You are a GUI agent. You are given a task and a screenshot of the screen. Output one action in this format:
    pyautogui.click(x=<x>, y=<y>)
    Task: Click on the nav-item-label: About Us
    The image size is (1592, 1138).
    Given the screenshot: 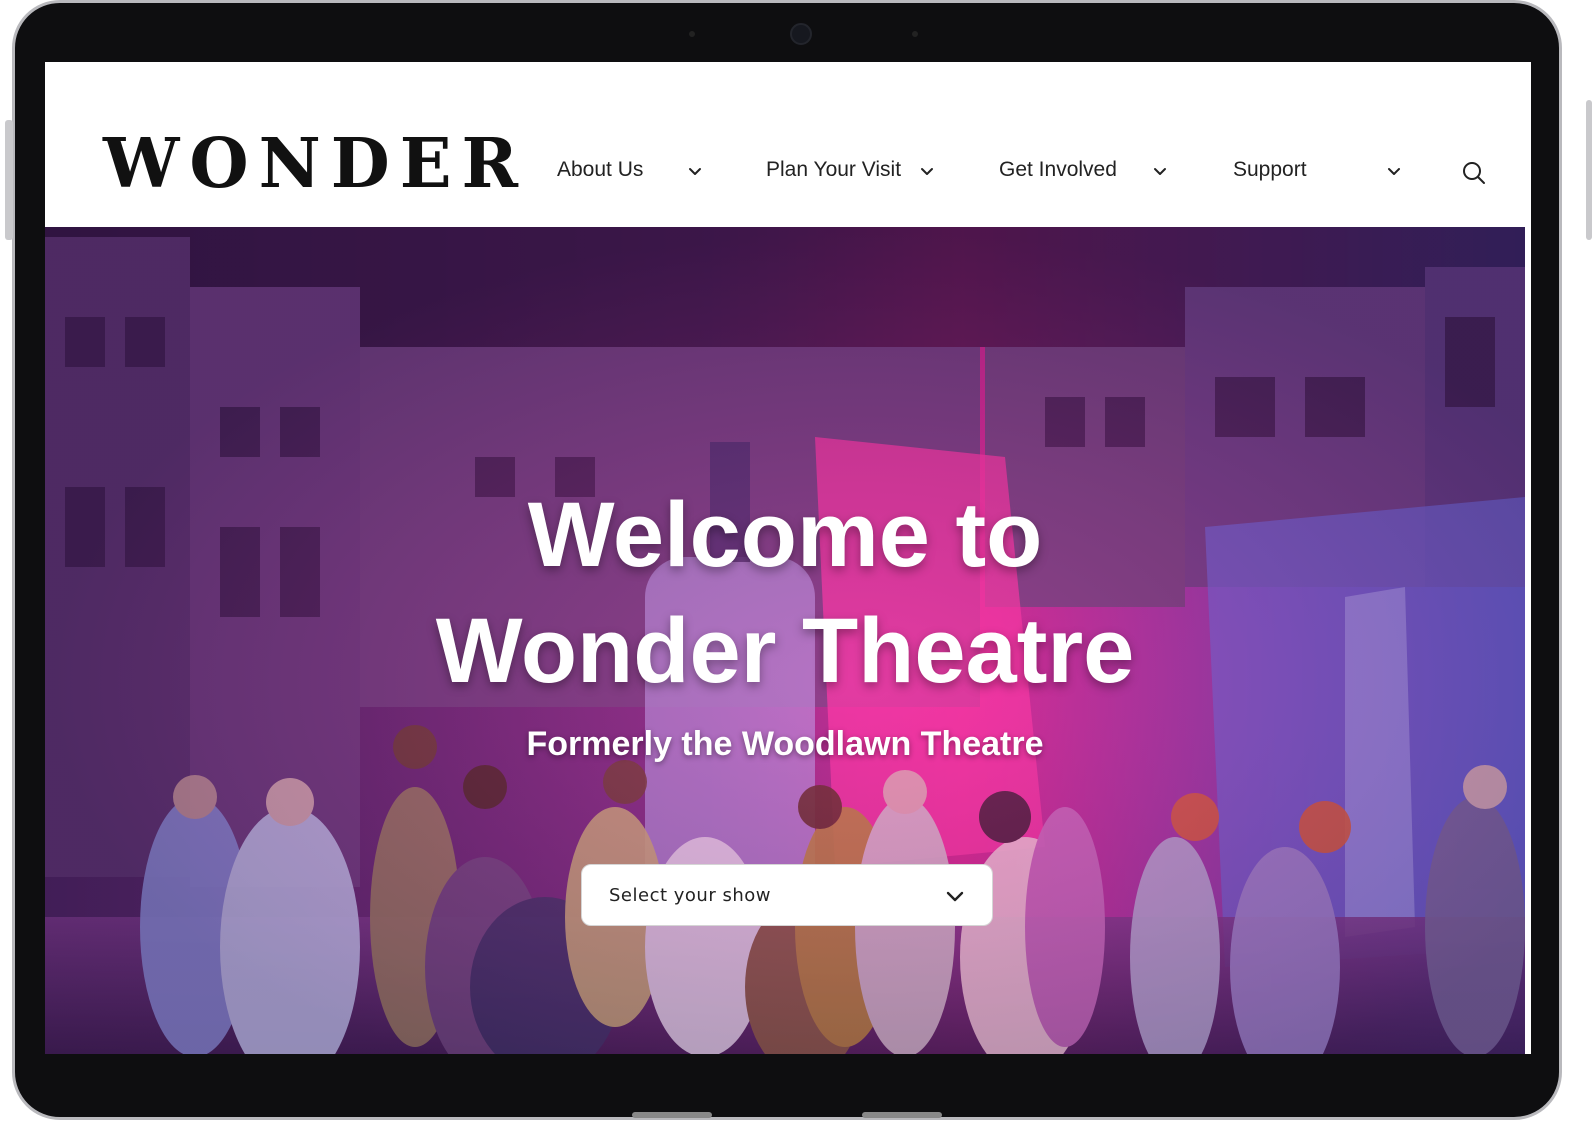 What is the action you would take?
    pyautogui.click(x=600, y=169)
    